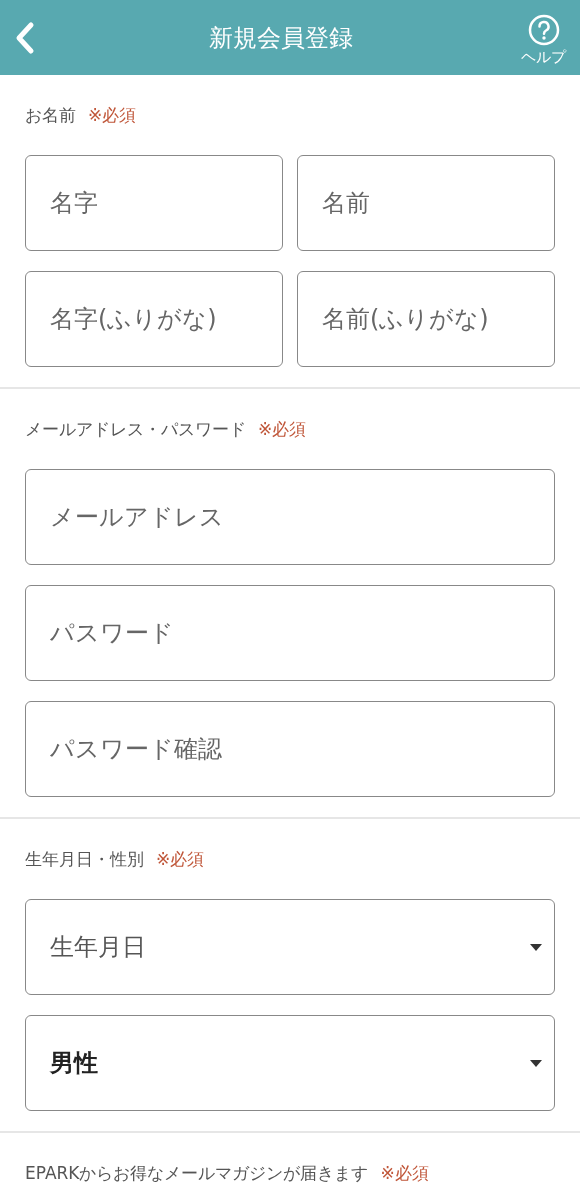  Describe the element at coordinates (280, 38) in the screenshot. I see `page-title: 新規会員登録` at that location.